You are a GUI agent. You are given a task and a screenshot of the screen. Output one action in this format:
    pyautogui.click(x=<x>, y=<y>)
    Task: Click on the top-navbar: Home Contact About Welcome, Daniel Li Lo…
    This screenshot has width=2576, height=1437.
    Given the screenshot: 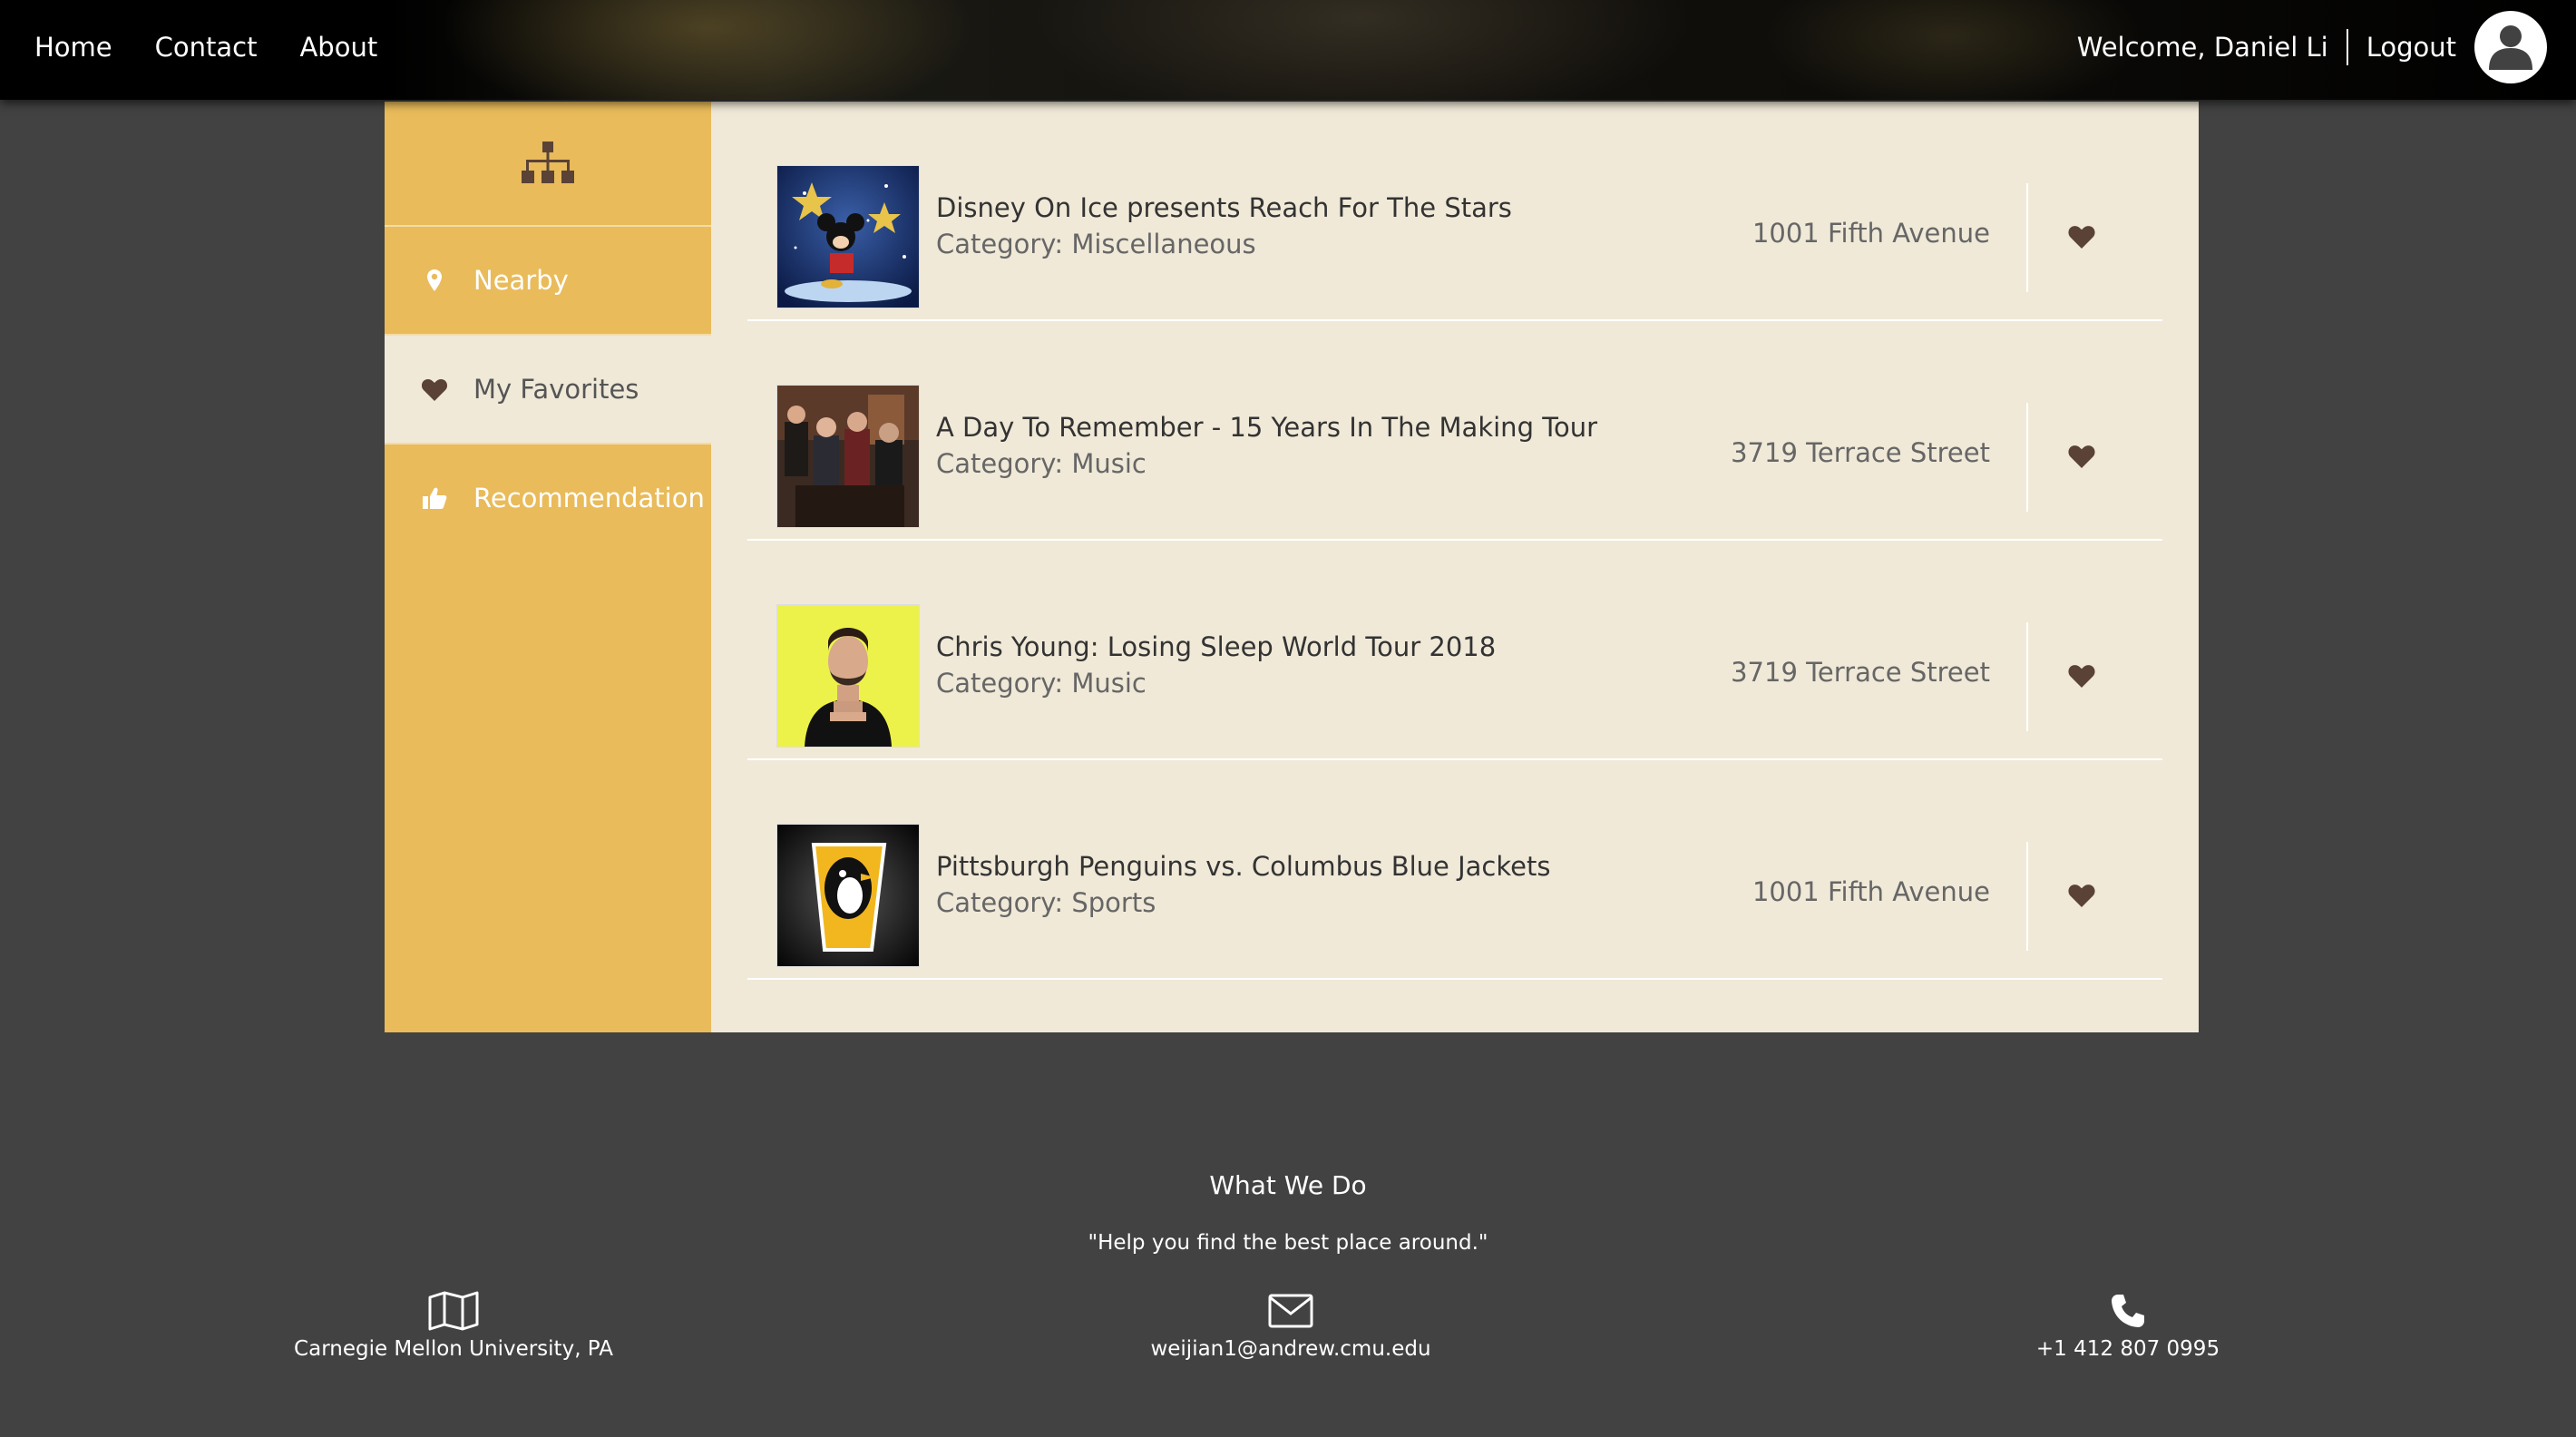 What is the action you would take?
    pyautogui.click(x=1288, y=50)
    